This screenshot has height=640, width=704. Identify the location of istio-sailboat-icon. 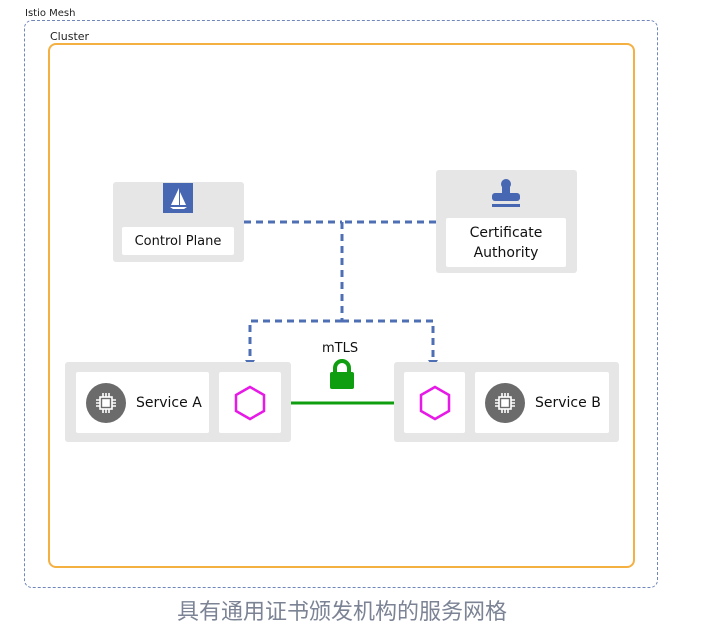
(178, 198).